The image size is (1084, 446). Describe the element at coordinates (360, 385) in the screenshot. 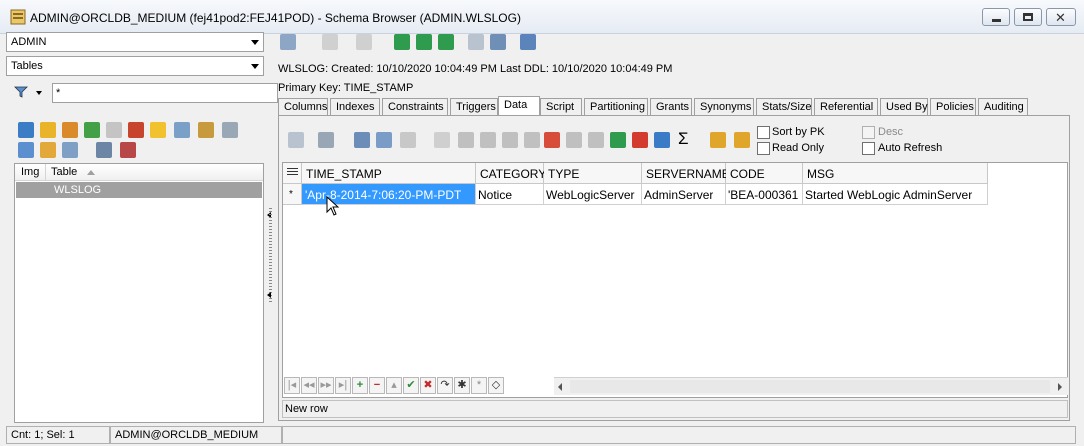

I see `nav-insert-button: +` at that location.